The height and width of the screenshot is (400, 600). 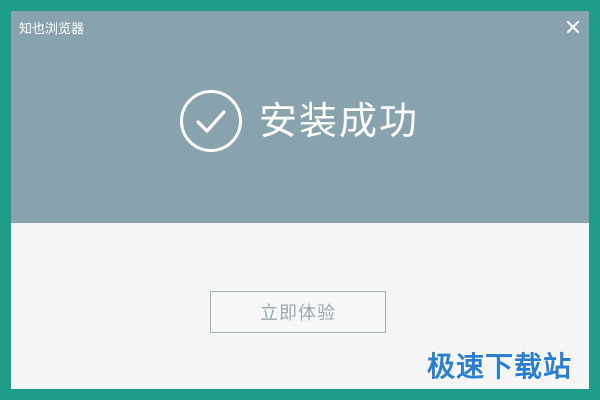 I want to click on success-message: 安装成功, so click(x=339, y=121).